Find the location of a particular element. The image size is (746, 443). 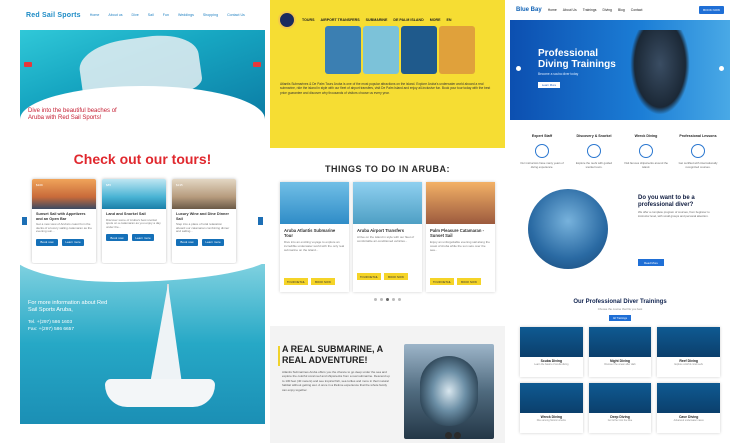

nav-link: Shopping is located at coordinates (210, 15).